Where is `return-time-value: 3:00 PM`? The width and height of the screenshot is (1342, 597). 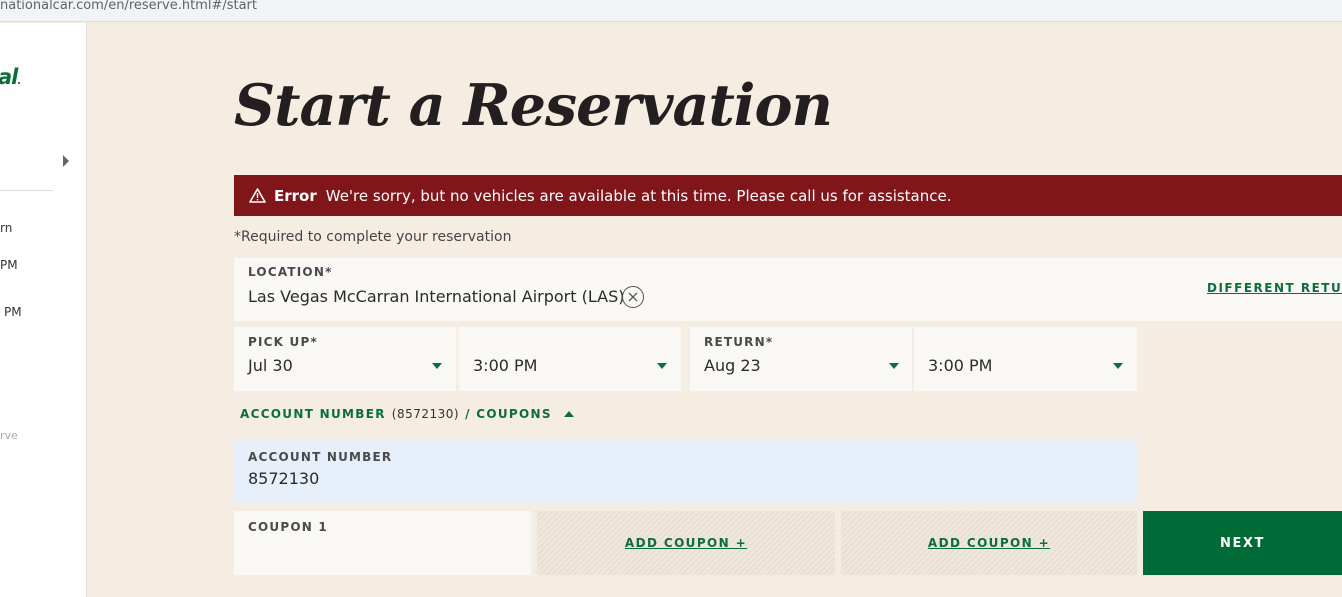 return-time-value: 3:00 PM is located at coordinates (960, 365).